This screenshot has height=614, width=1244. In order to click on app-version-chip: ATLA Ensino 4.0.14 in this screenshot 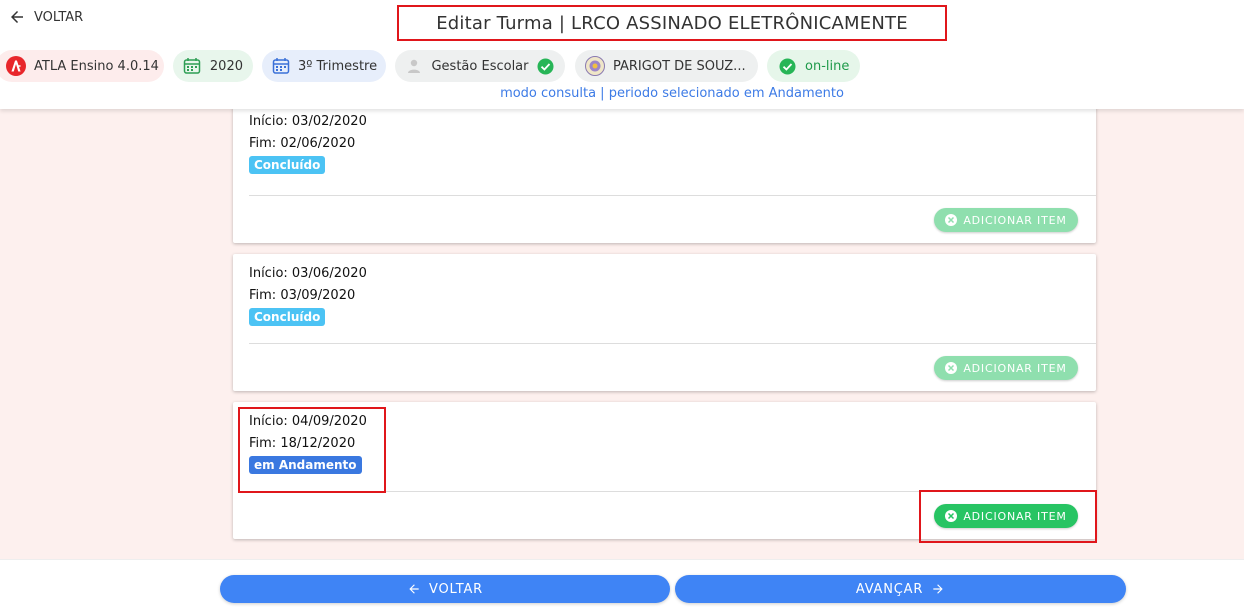, I will do `click(82, 66)`.